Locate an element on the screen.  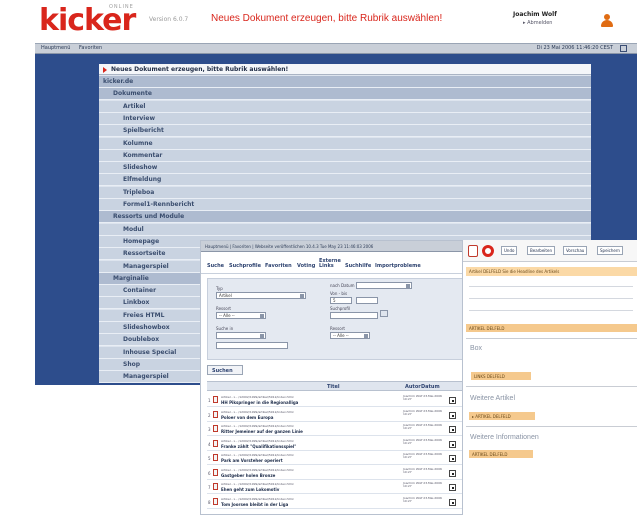
result-title: Ritter Jemeiner auf der ganzen Linie is located at coordinates (262, 431).